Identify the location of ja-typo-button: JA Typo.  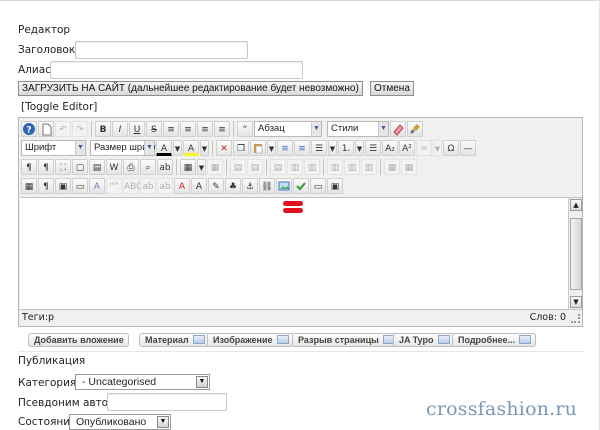
(424, 340).